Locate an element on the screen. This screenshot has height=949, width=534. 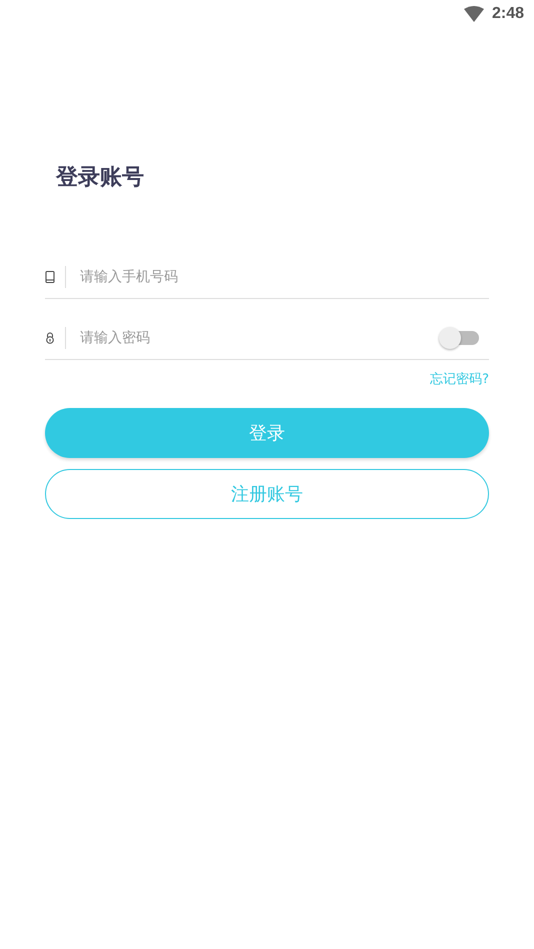
password-field: 请输入密码 is located at coordinates (258, 338).